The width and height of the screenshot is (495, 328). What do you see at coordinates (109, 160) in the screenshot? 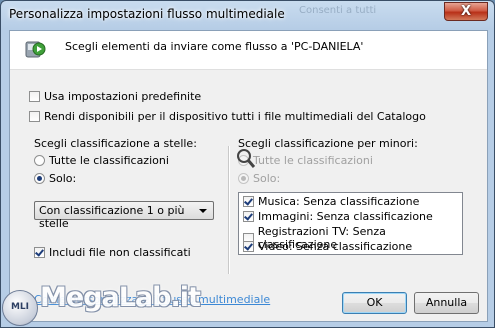
I see `star-all-label: Tutte le classificazioni` at bounding box center [109, 160].